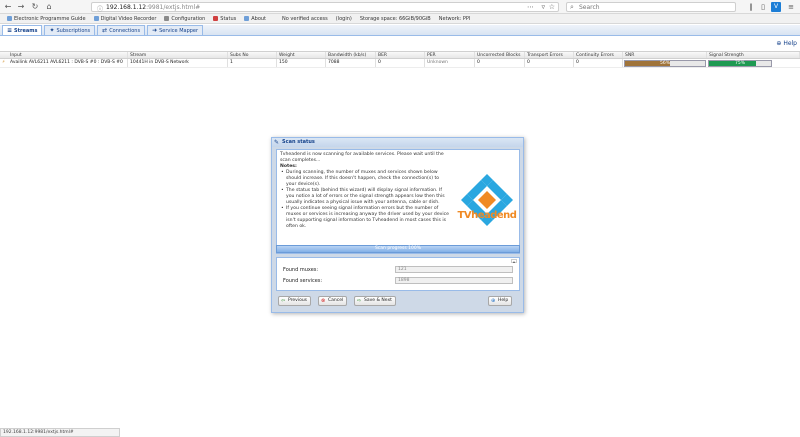 This screenshot has width=800, height=437. I want to click on stream-status-icon: ⚡, so click(4, 62).